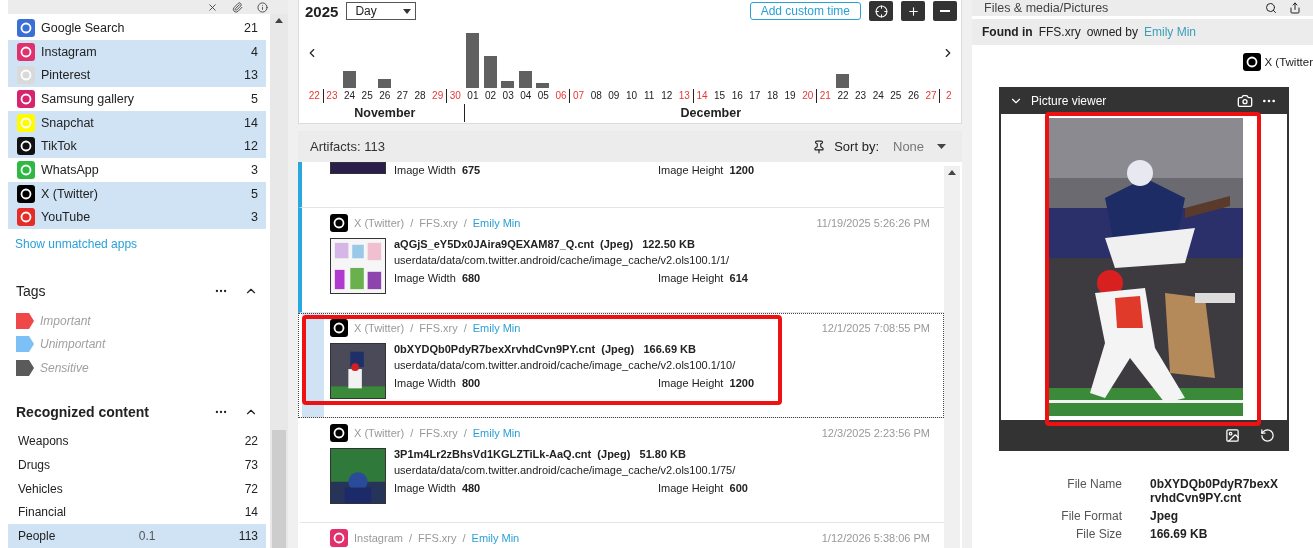 The image size is (1313, 548). Describe the element at coordinates (507, 96) in the screenshot. I see `day-label: 03` at that location.